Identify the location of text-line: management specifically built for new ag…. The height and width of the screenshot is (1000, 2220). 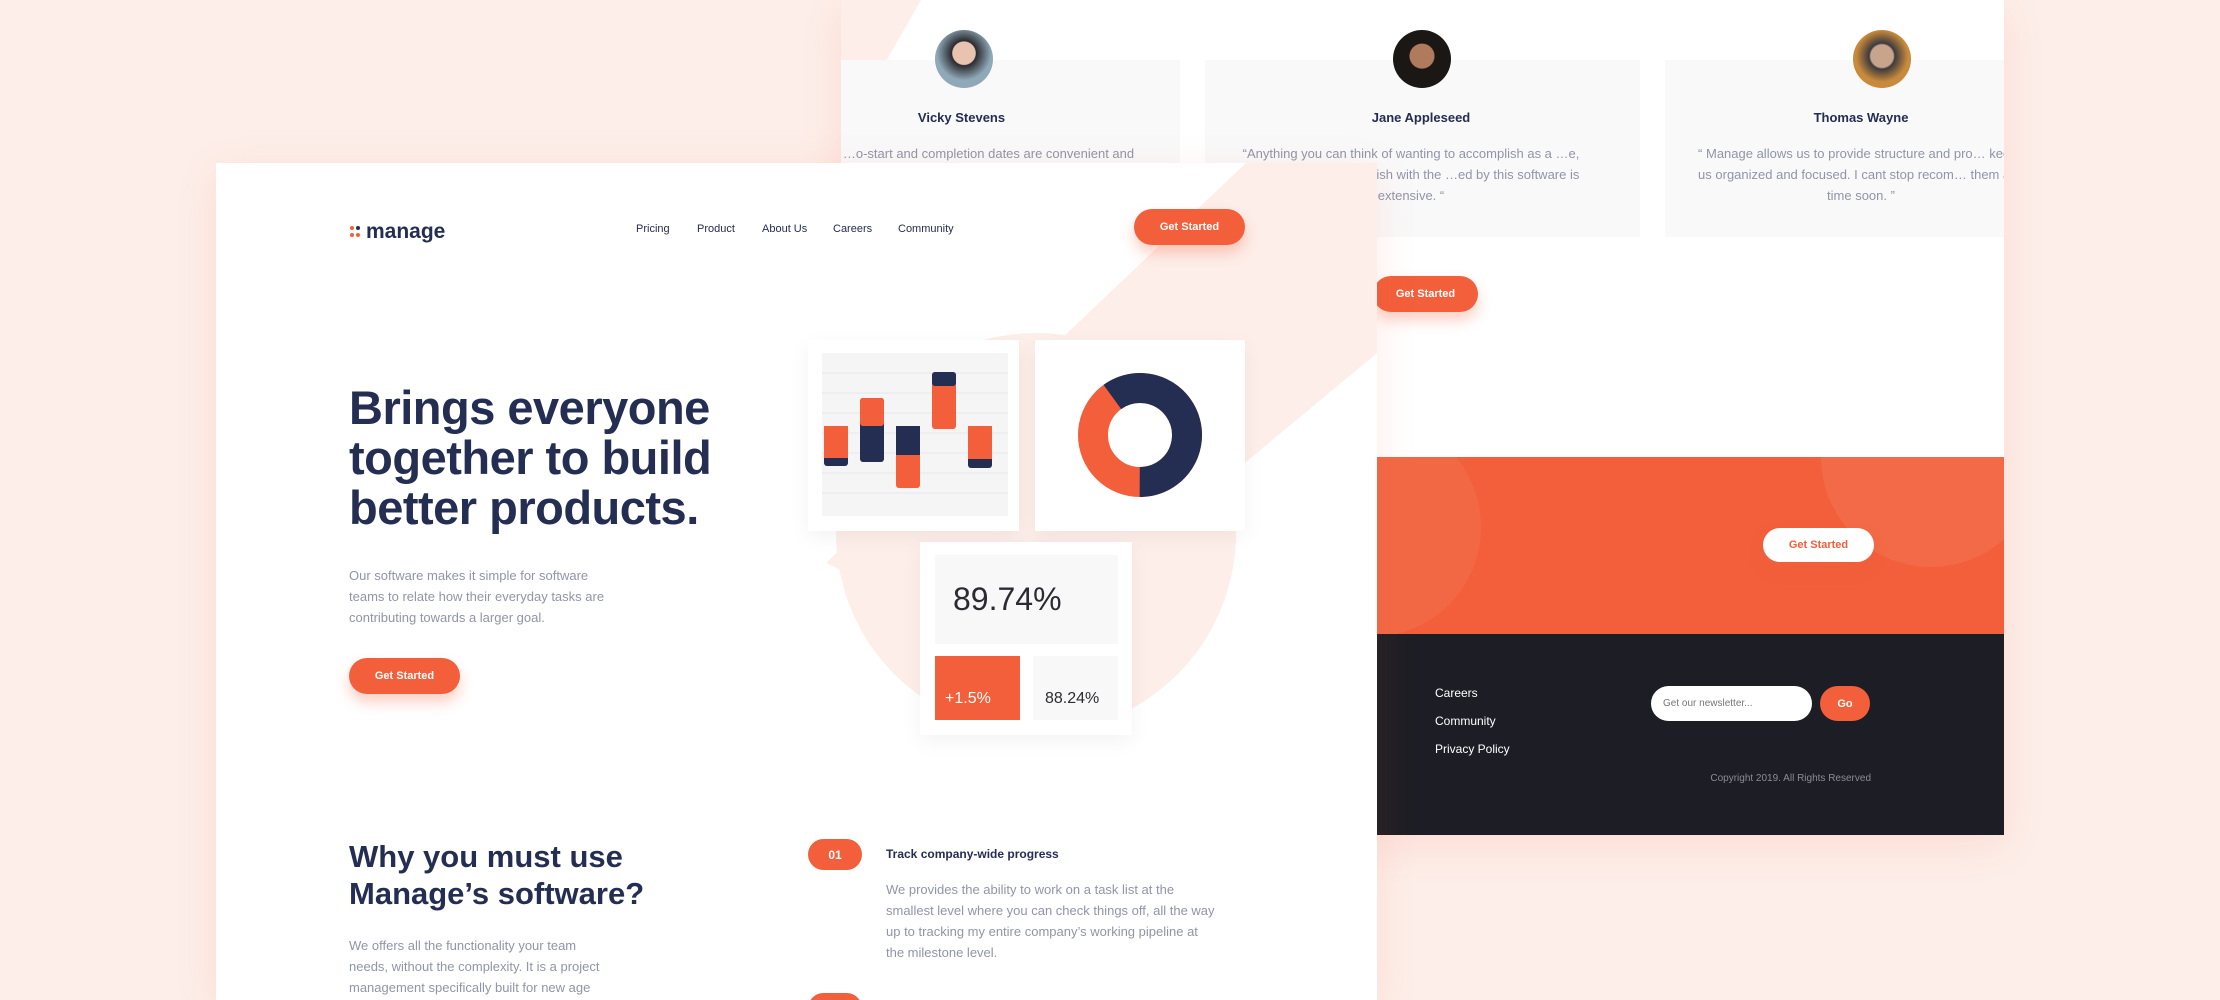
(470, 987).